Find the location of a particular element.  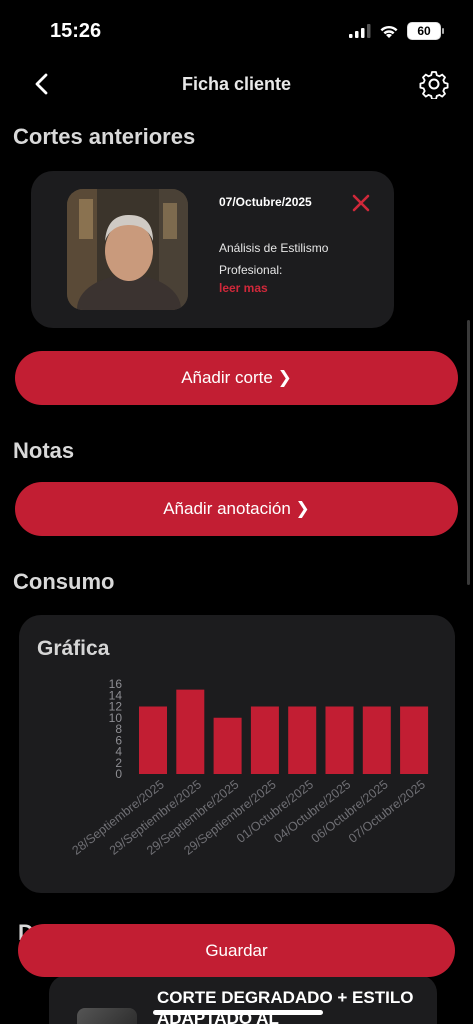

gear-icon is located at coordinates (434, 86).